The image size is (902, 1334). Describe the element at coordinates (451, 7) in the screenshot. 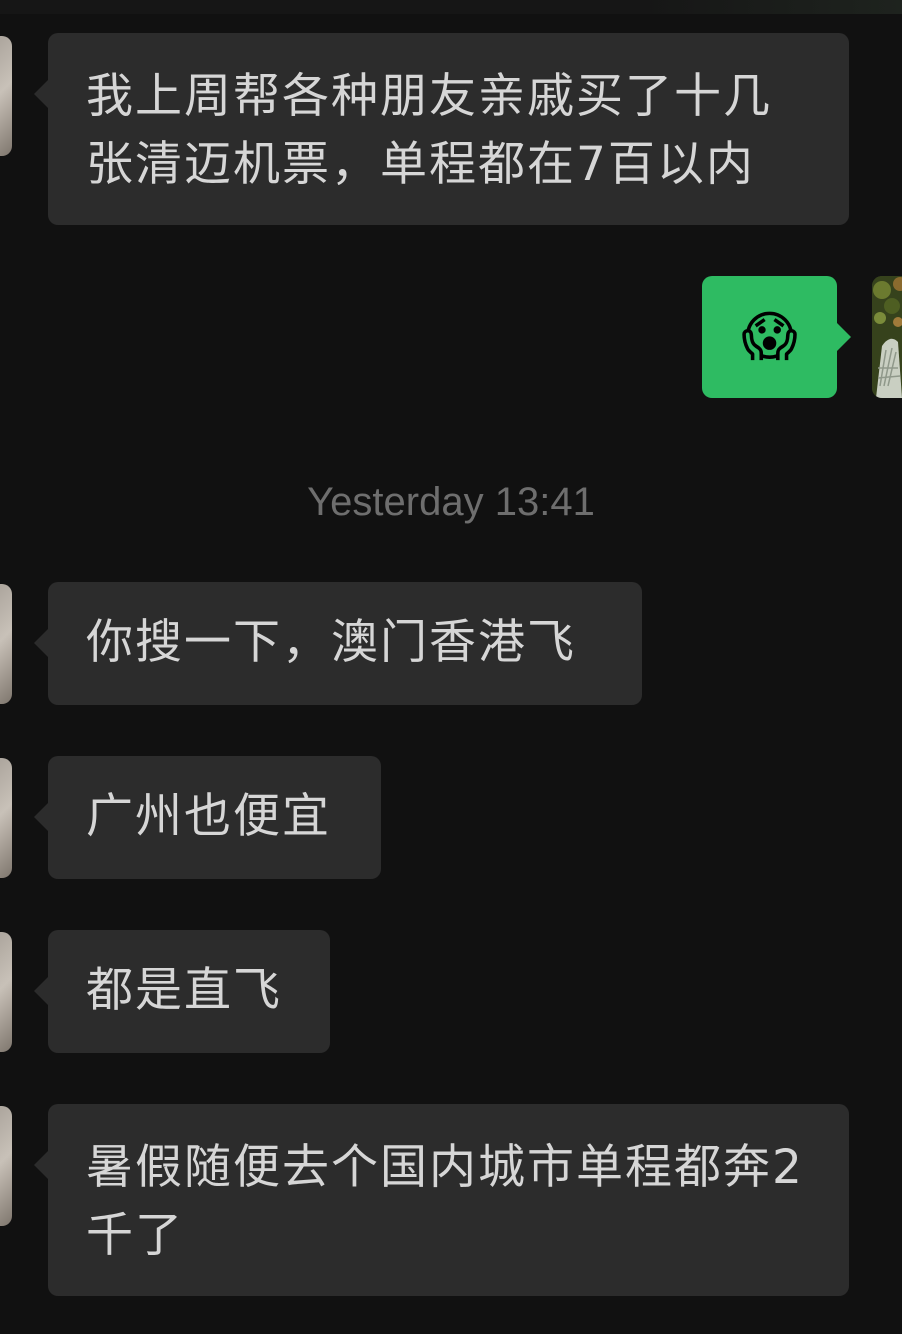

I see `top-bar-edge` at that location.